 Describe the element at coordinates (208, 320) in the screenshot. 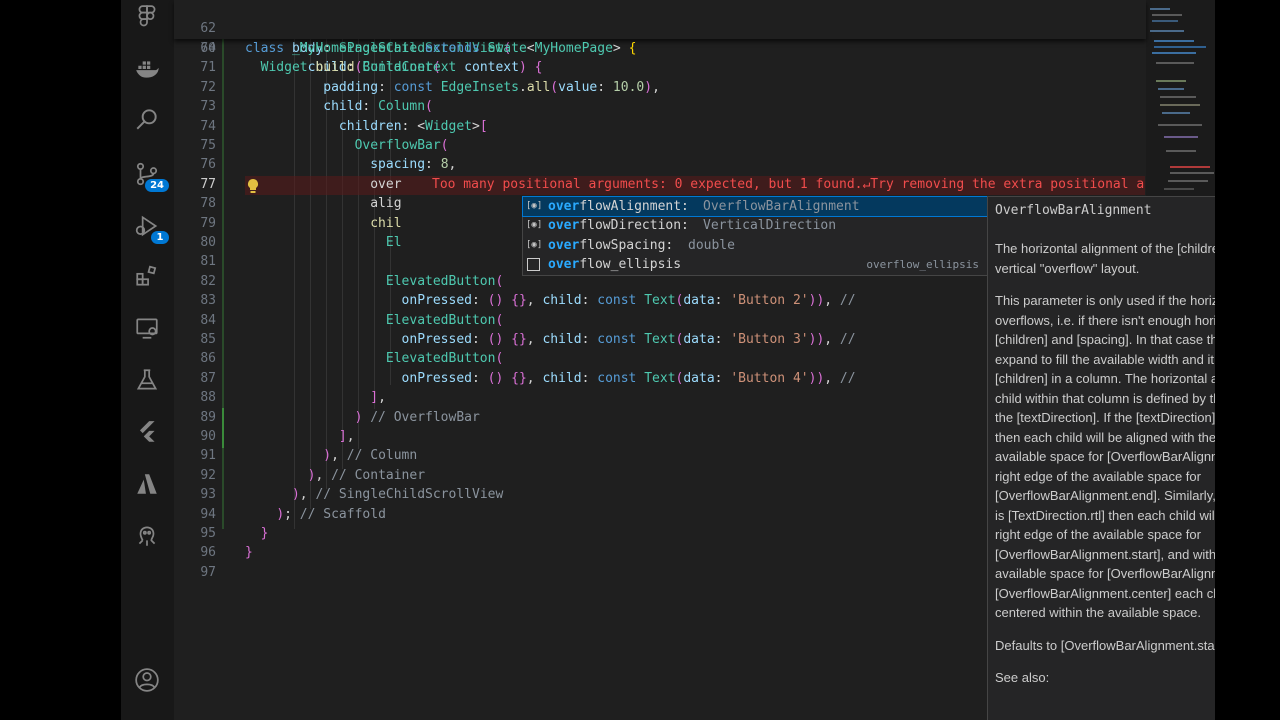

I see `line-number: 84` at that location.